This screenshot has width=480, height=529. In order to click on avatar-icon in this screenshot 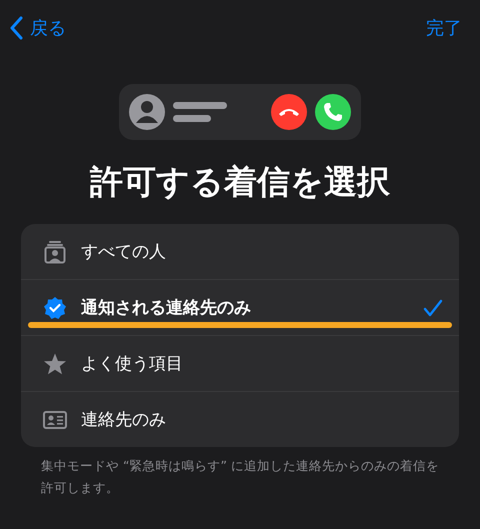, I will do `click(147, 112)`.